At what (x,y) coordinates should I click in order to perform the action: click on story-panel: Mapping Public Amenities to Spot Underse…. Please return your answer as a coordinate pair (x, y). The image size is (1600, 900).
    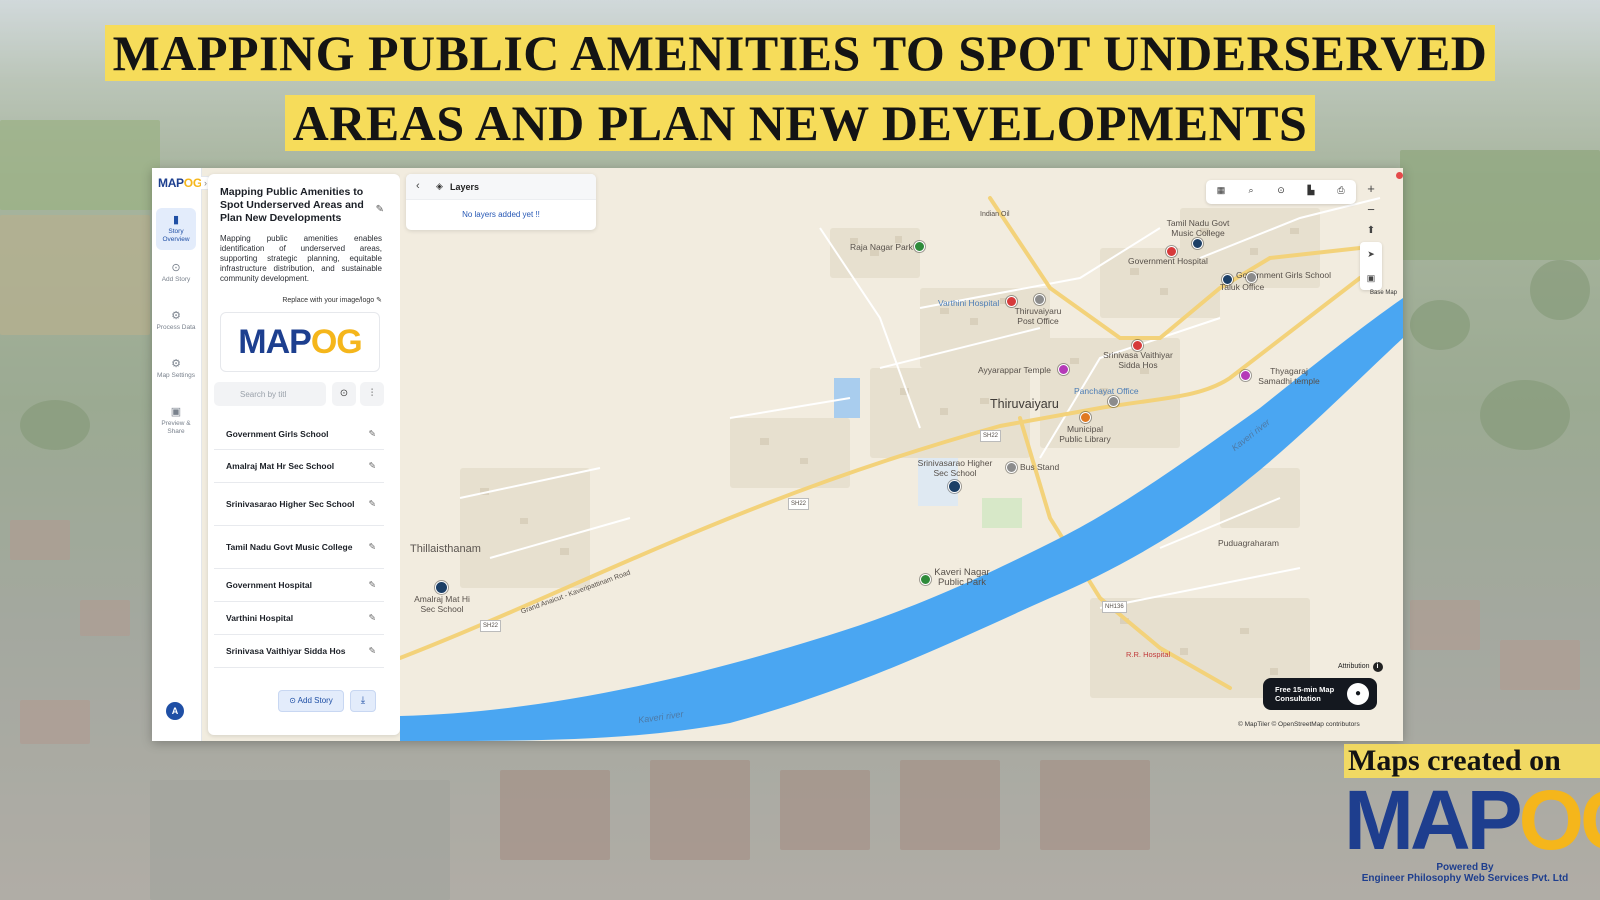
    Looking at the image, I should click on (304, 454).